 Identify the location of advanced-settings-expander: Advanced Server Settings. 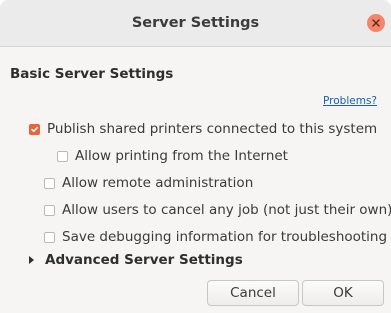
(136, 260).